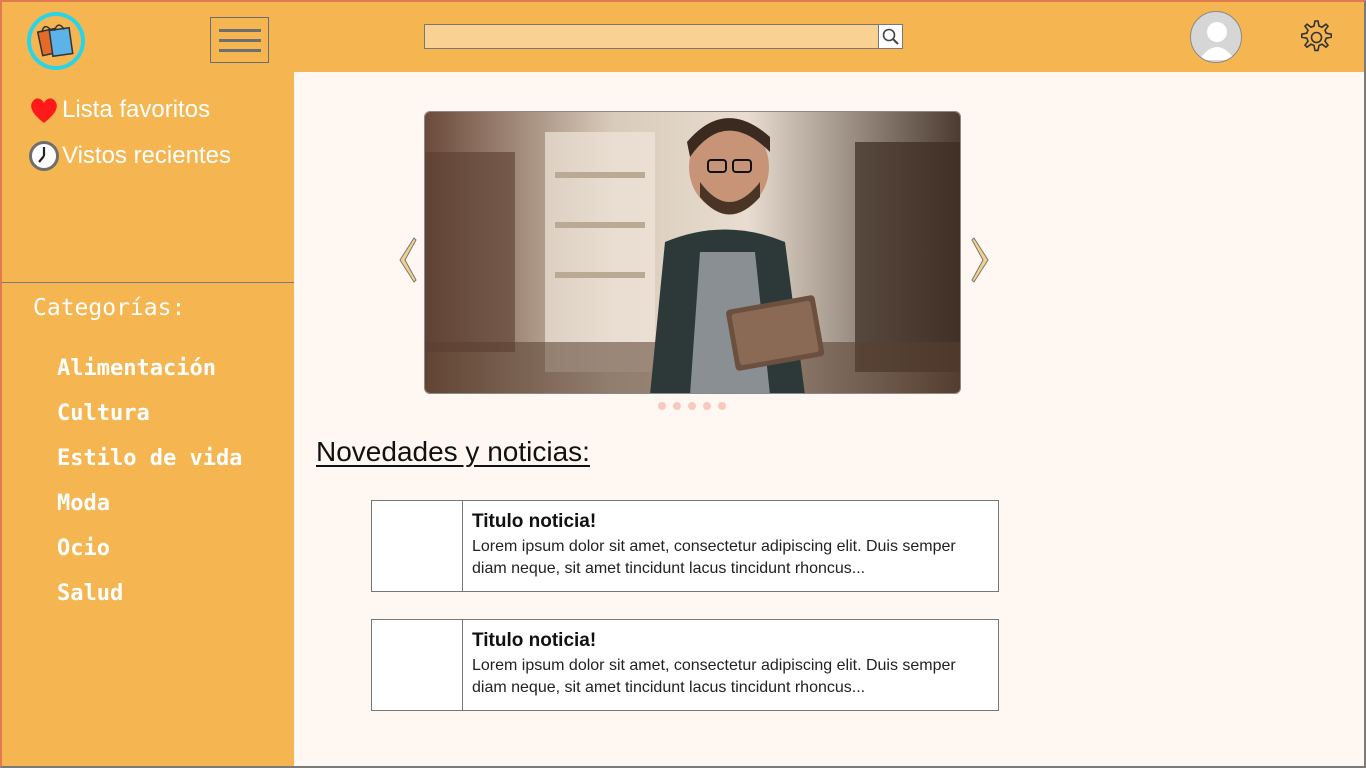  I want to click on gear-icon, so click(1315, 38).